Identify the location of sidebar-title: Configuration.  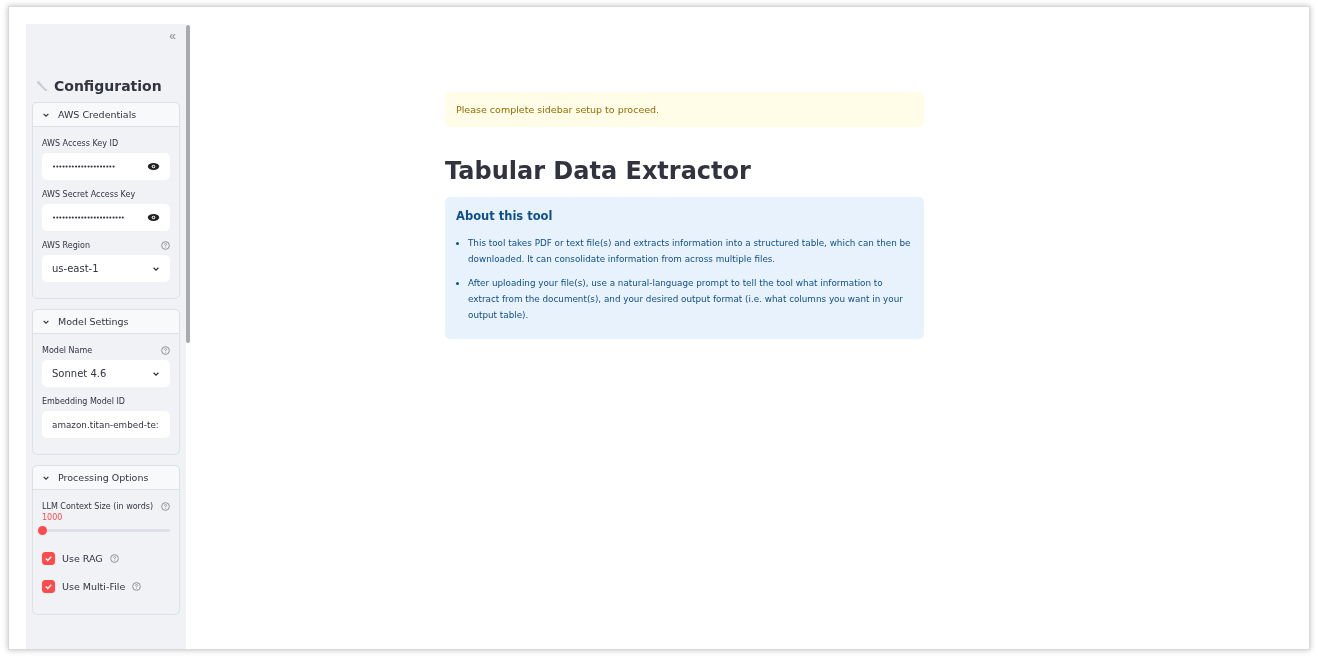
(108, 86).